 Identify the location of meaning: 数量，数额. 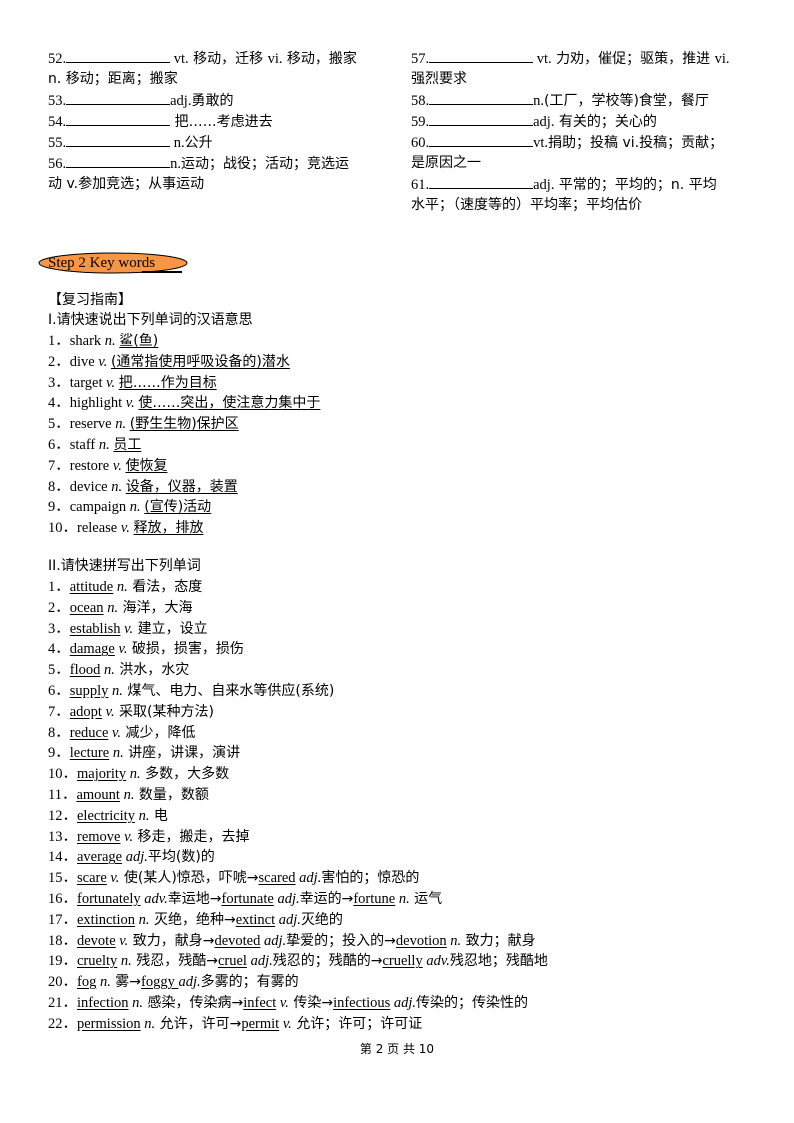
(171, 795).